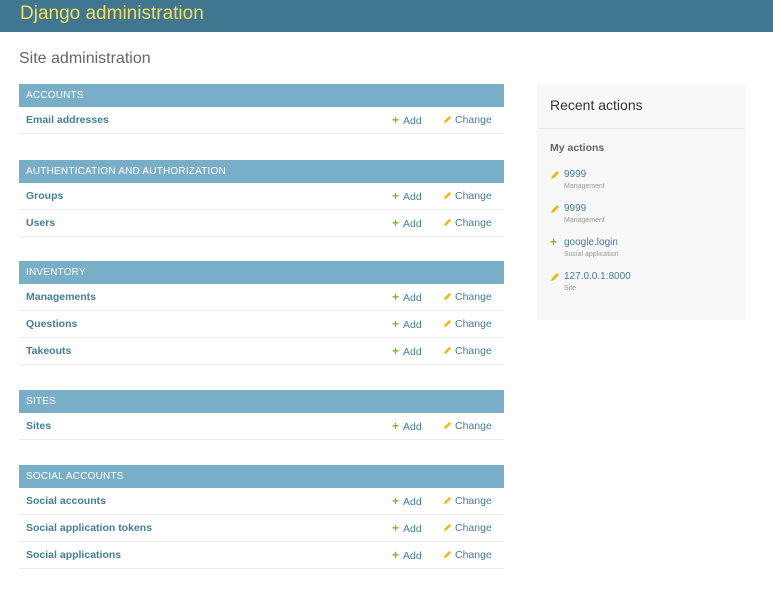  Describe the element at coordinates (40, 223) in the screenshot. I see `model-link-users: Users` at that location.